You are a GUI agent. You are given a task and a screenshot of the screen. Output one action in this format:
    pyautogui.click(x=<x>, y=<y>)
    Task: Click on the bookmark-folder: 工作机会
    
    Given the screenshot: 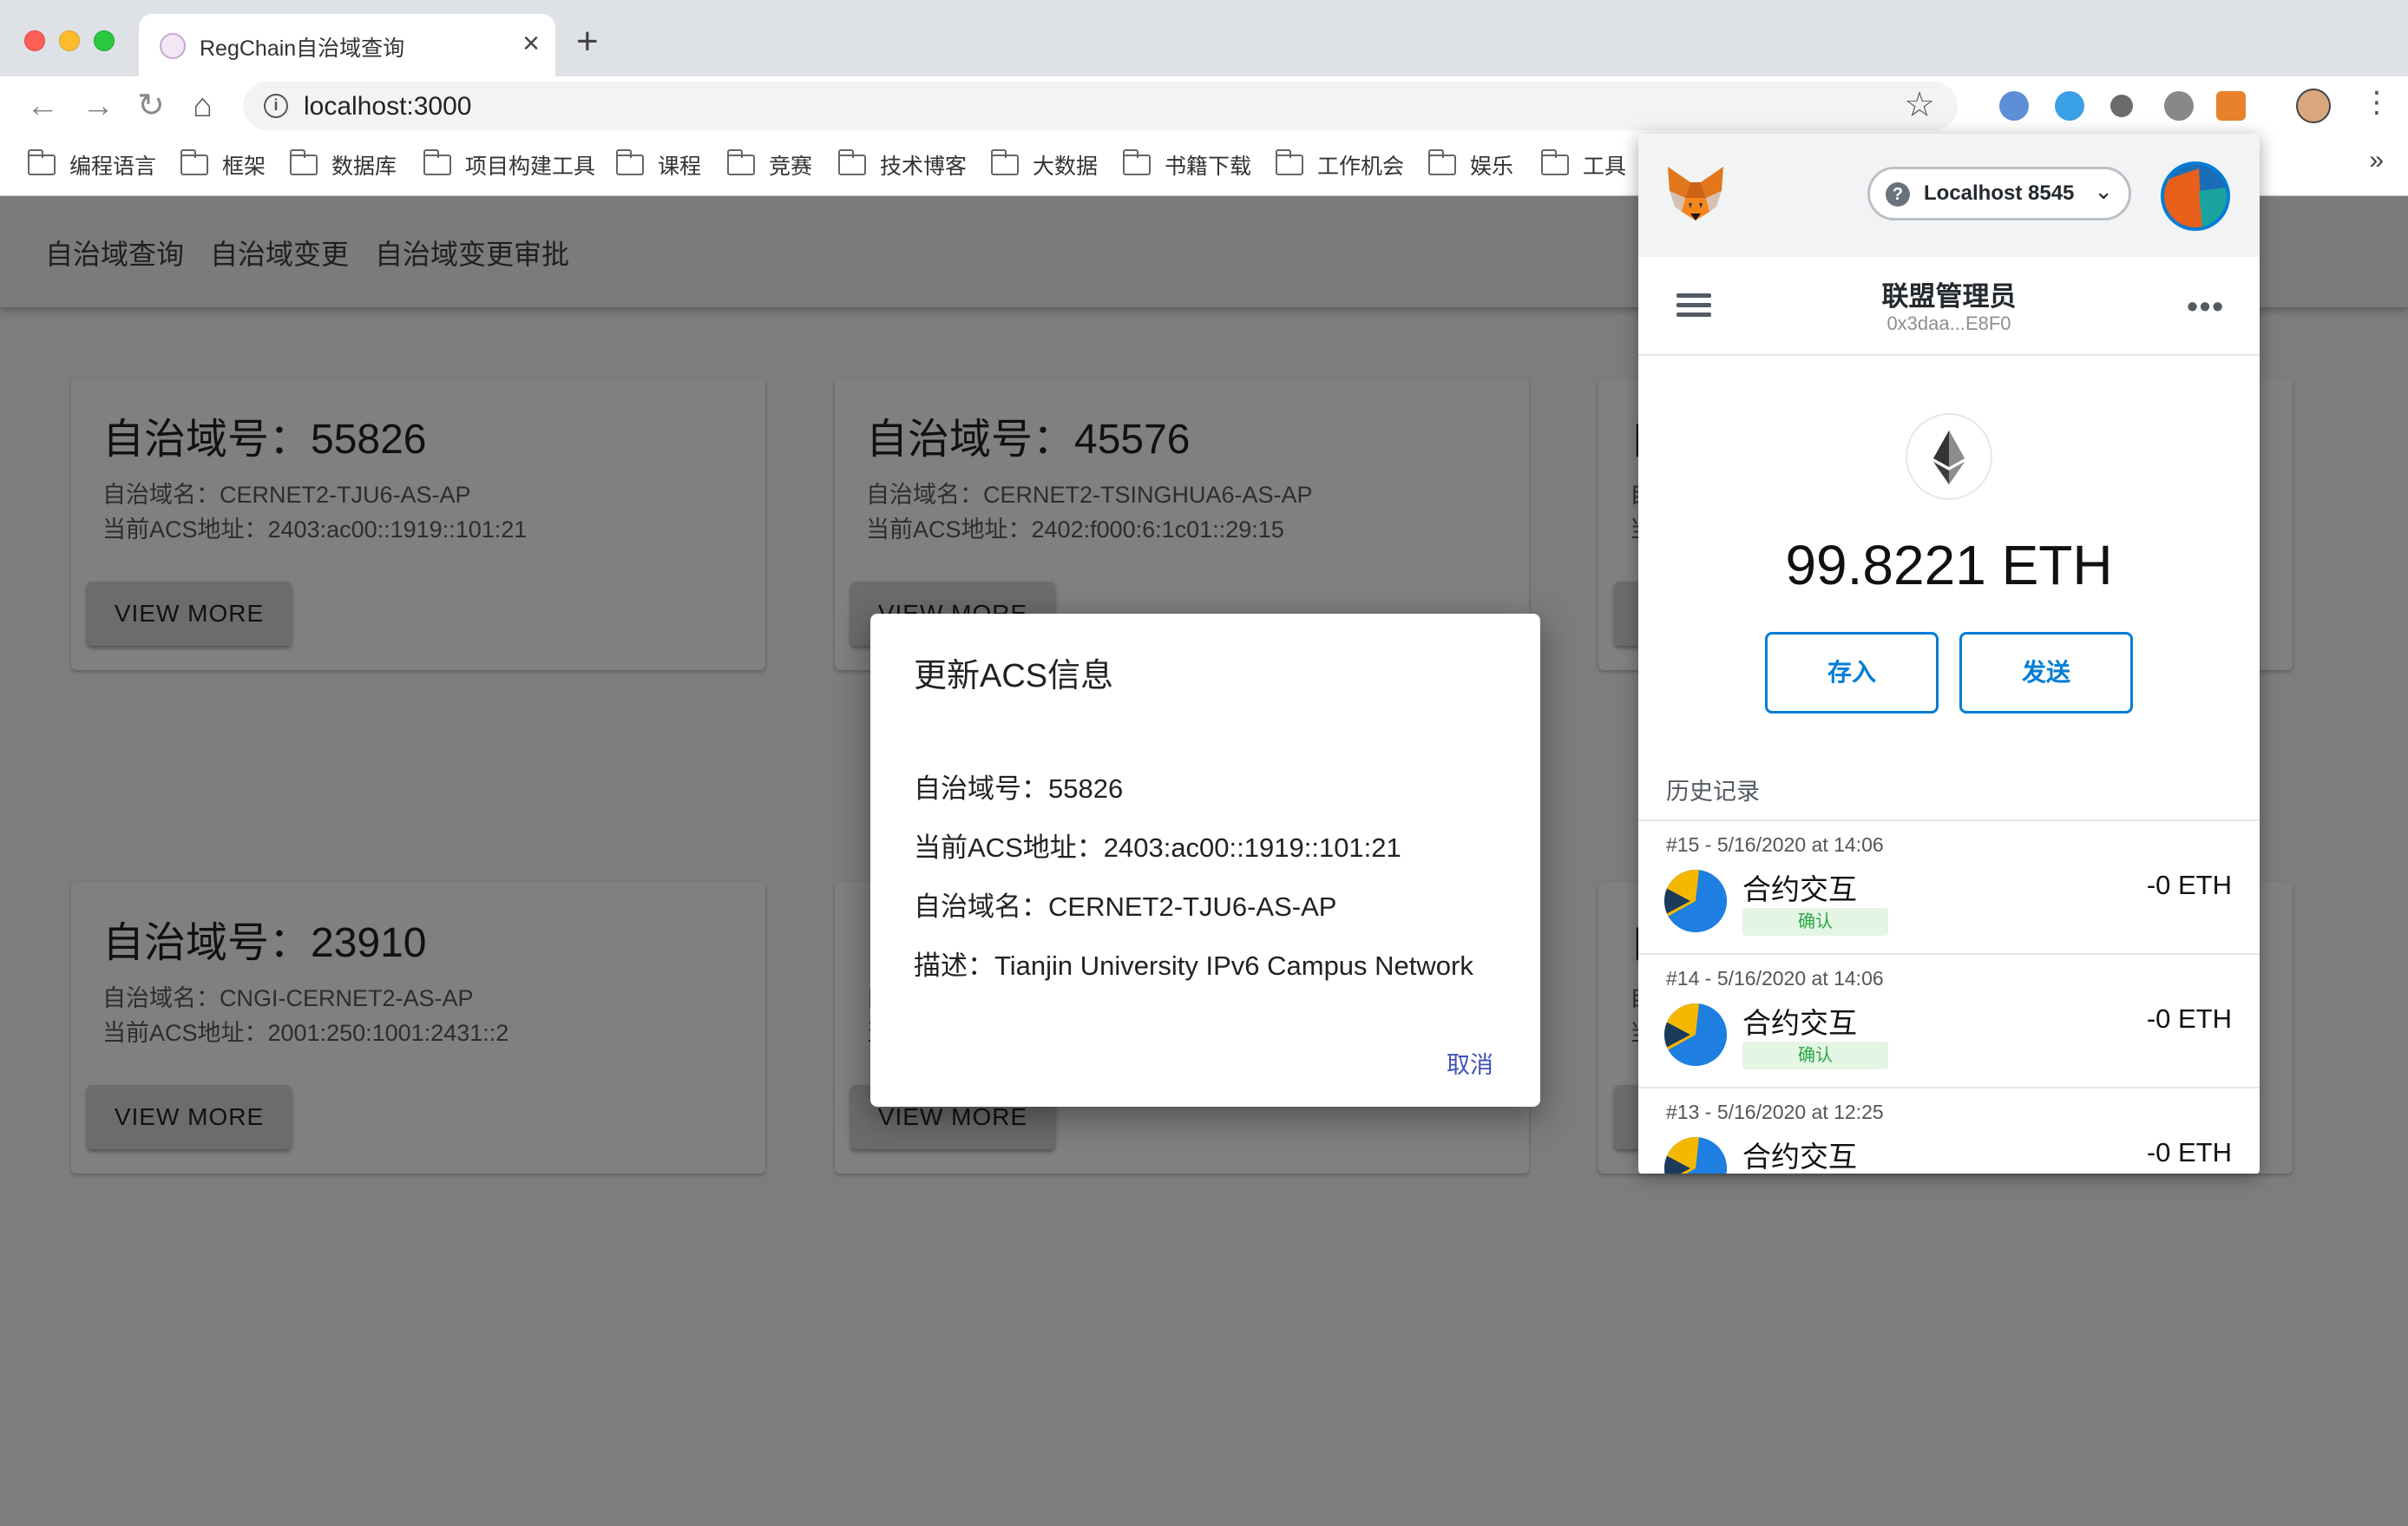 What is the action you would take?
    pyautogui.click(x=1340, y=165)
    